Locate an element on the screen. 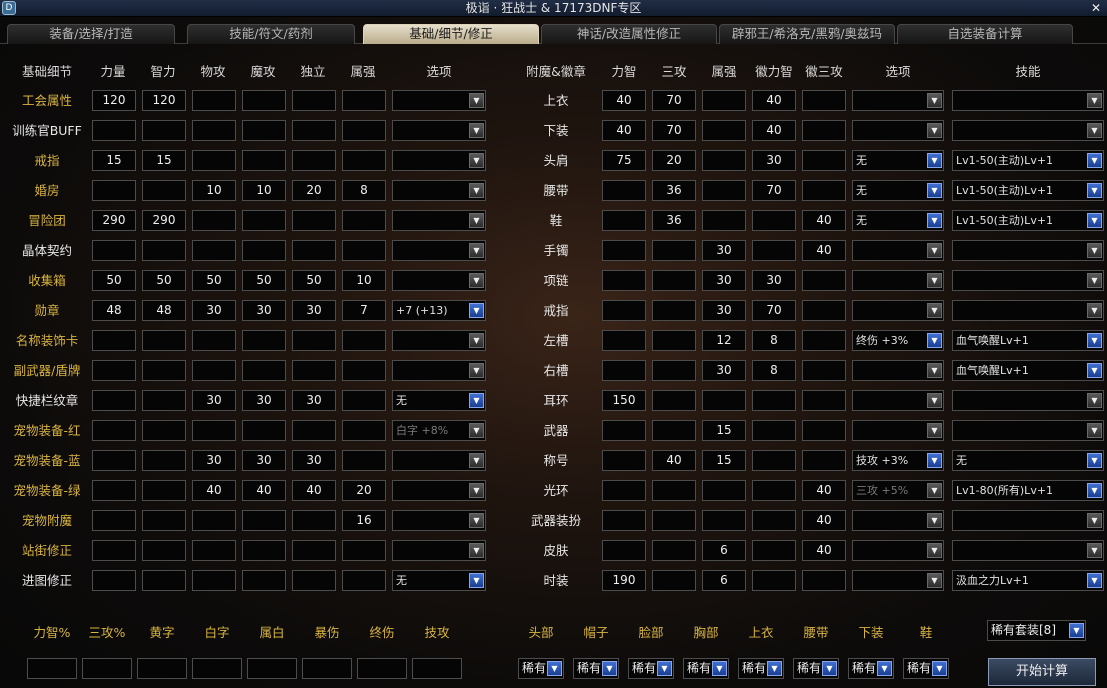 The width and height of the screenshot is (1107, 688). right-stat-input: 36 is located at coordinates (674, 220).